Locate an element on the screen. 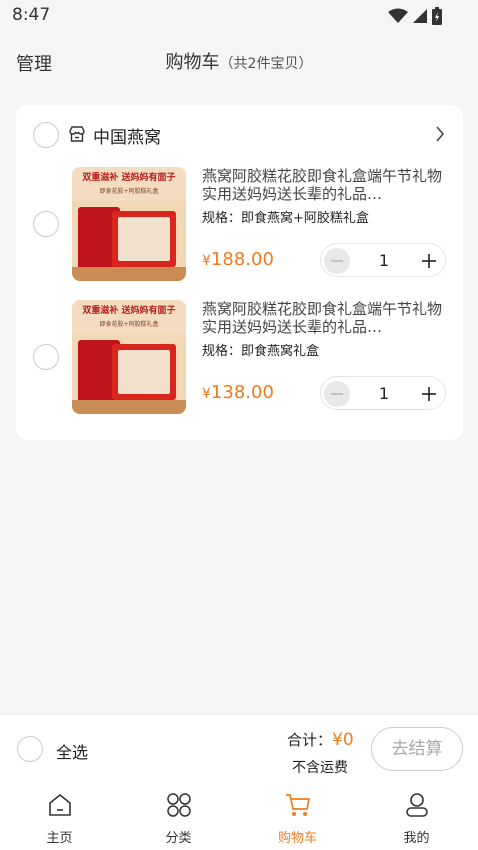 Image resolution: width=478 pixels, height=850 pixels. total-label: 合计： is located at coordinates (310, 740).